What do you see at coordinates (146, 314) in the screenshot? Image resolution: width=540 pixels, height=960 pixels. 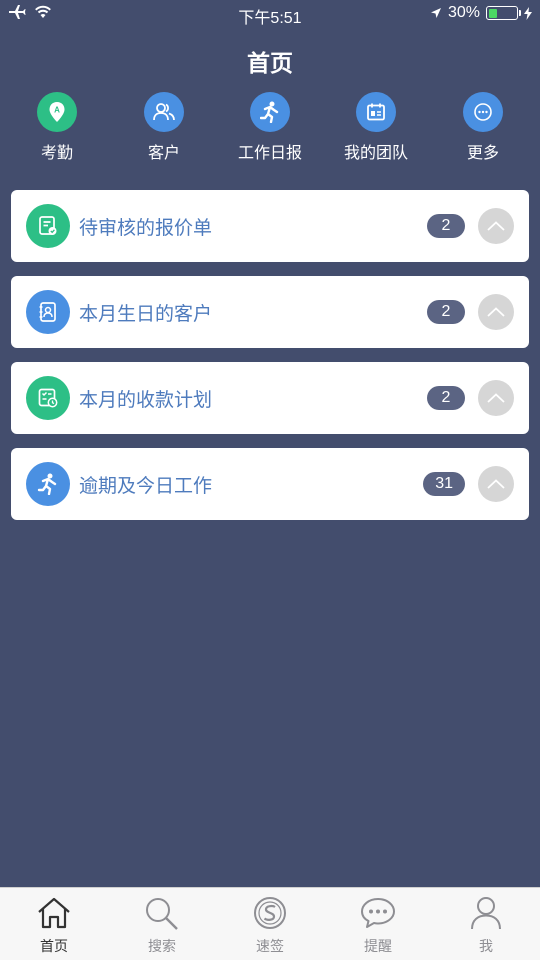 I see `card-title: 本月生日的客户` at bounding box center [146, 314].